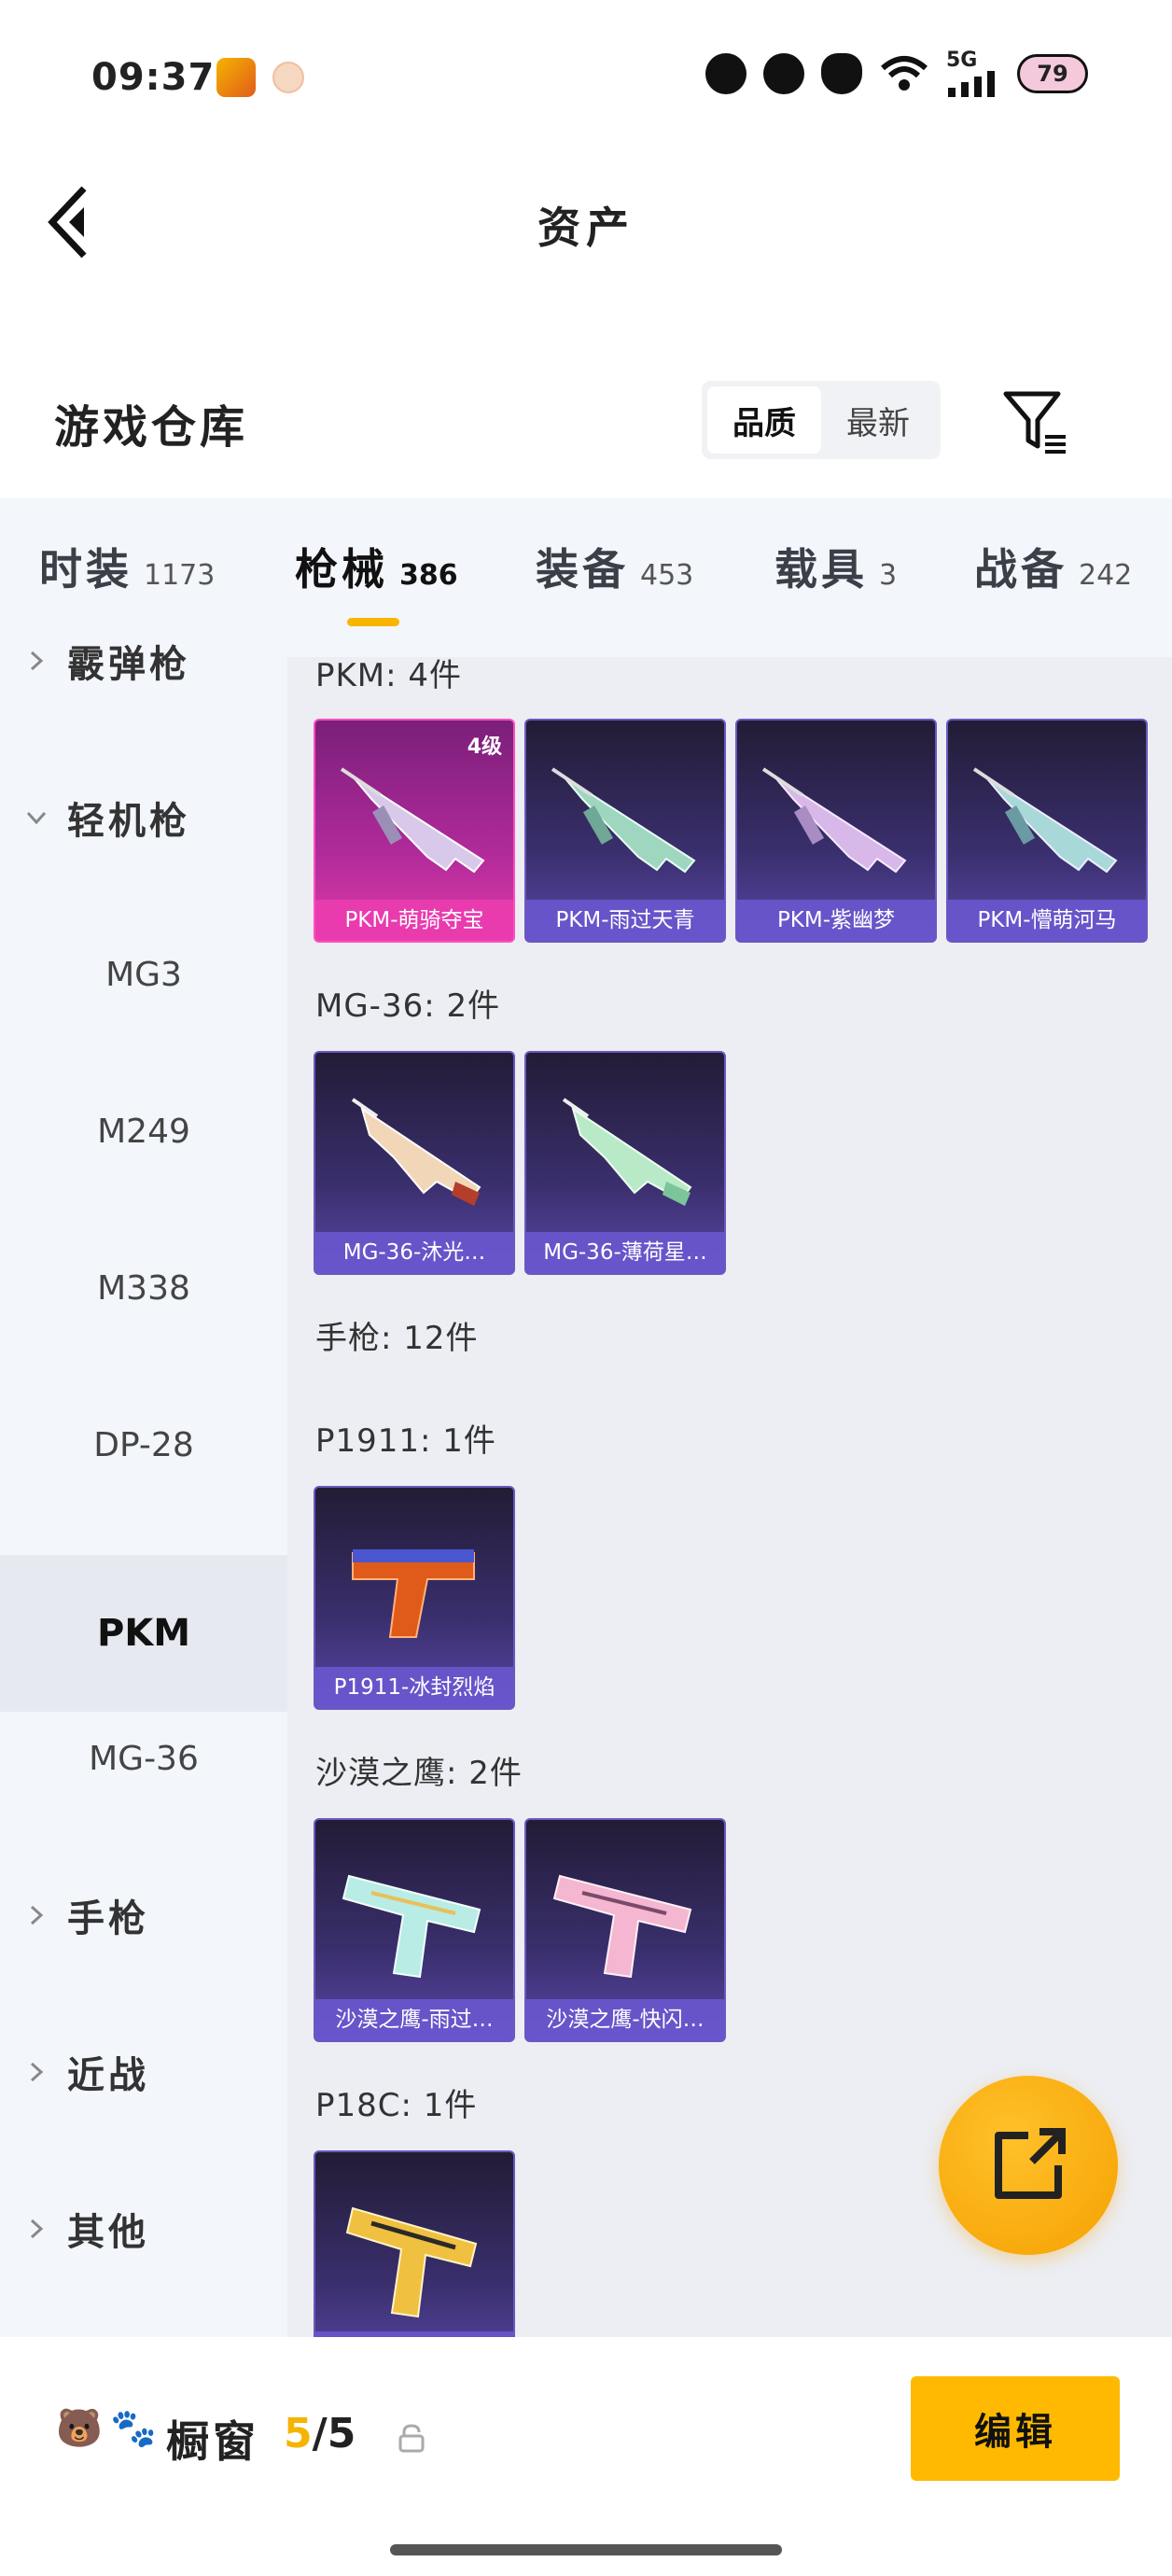 The width and height of the screenshot is (1172, 2576). Describe the element at coordinates (236, 77) in the screenshot. I see `app-notification-icon` at that location.